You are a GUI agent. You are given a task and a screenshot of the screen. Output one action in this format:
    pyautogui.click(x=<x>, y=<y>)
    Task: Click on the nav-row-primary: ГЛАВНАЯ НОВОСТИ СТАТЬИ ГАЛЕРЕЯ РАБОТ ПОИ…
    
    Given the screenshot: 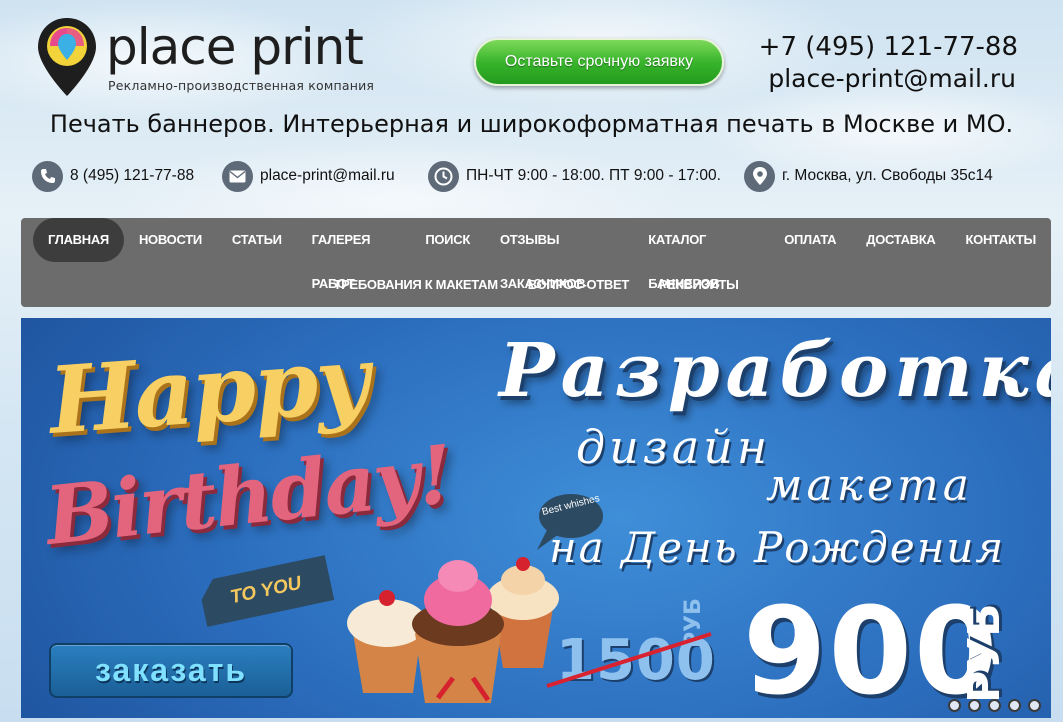 What is the action you would take?
    pyautogui.click(x=536, y=254)
    